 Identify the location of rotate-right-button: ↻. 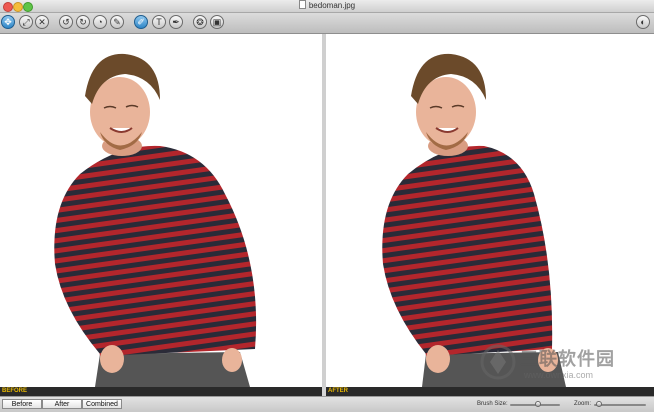
(83, 22).